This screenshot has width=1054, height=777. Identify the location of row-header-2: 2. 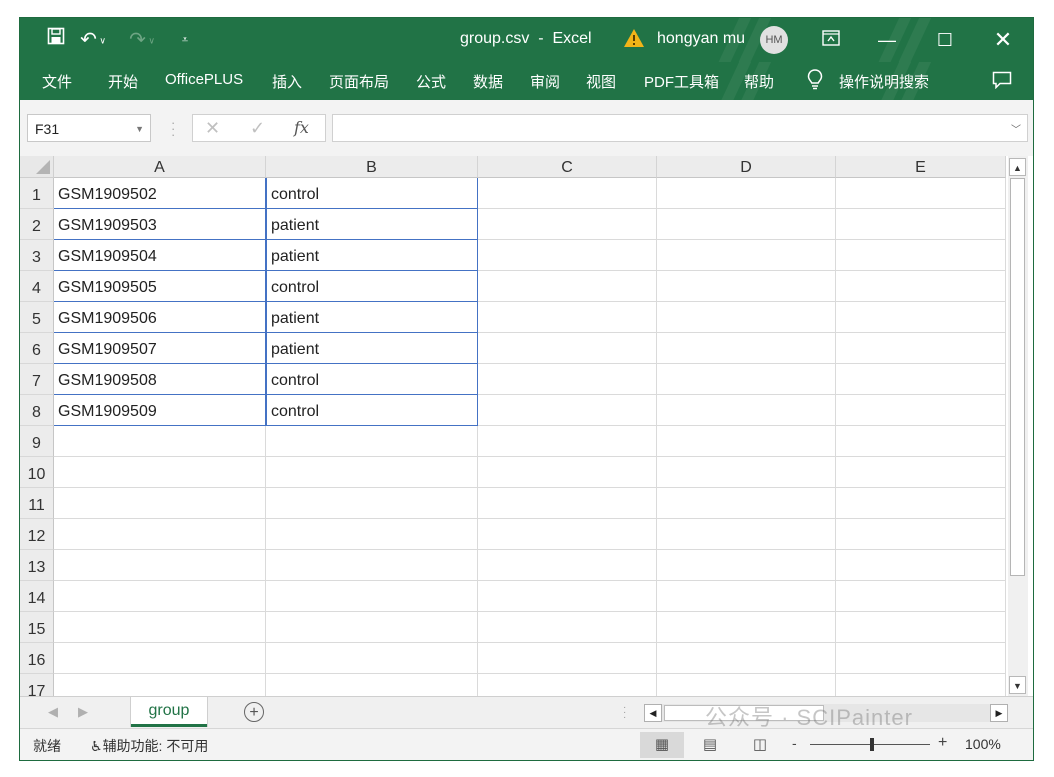
(37, 224).